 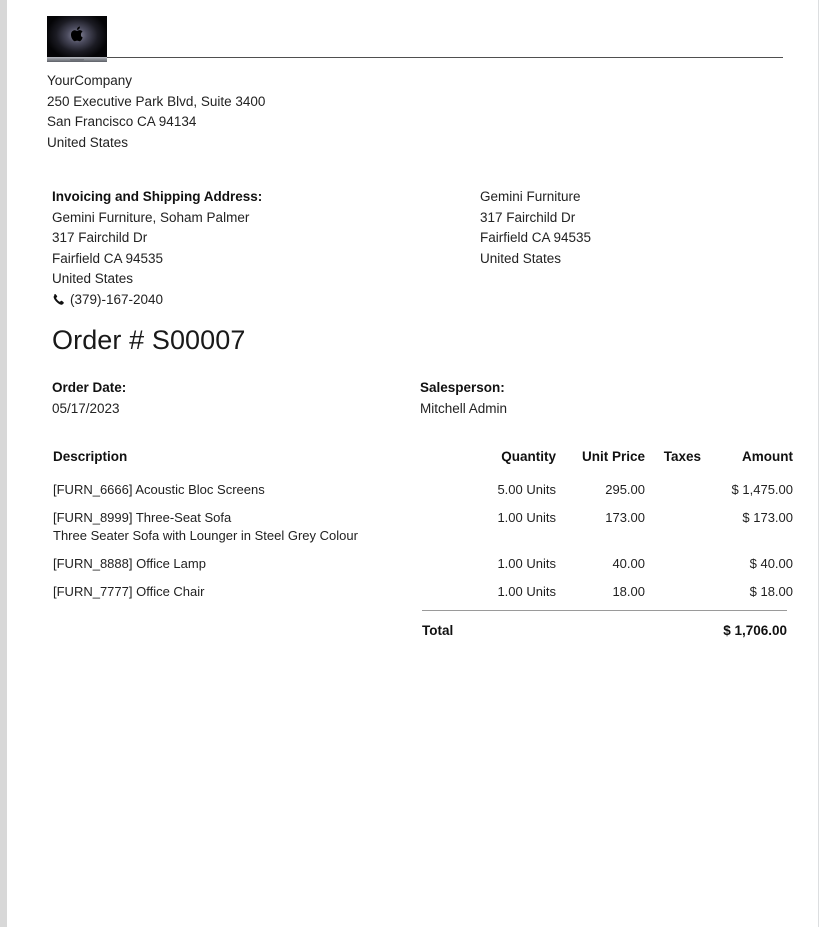 What do you see at coordinates (771, 563) in the screenshot?
I see `cell-amount: $ 40.00` at bounding box center [771, 563].